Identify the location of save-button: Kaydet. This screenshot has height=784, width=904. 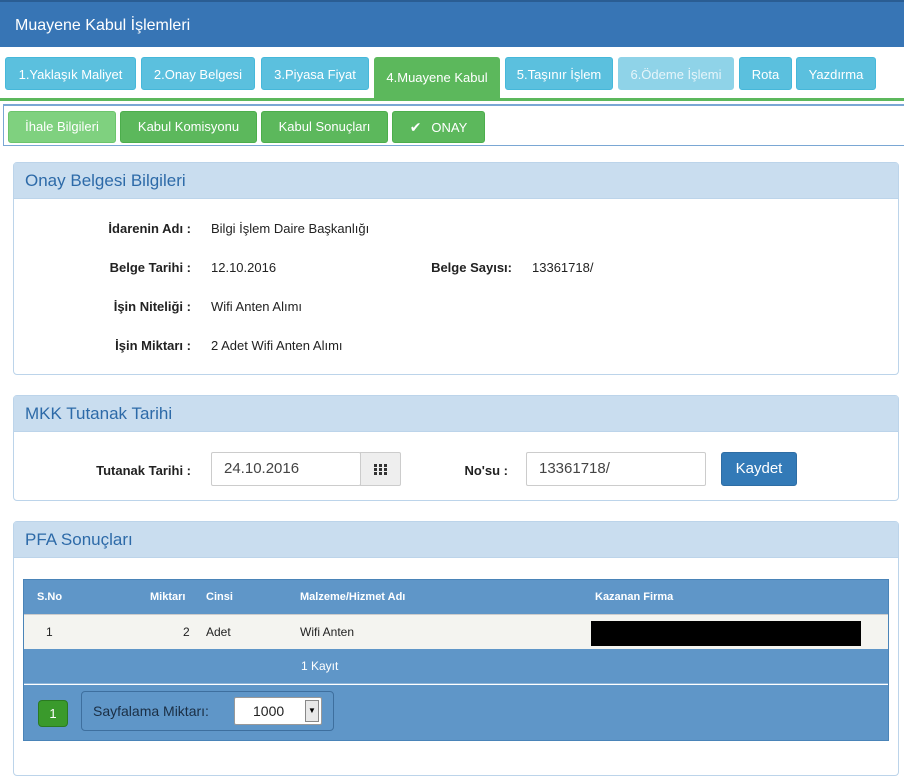
(759, 469).